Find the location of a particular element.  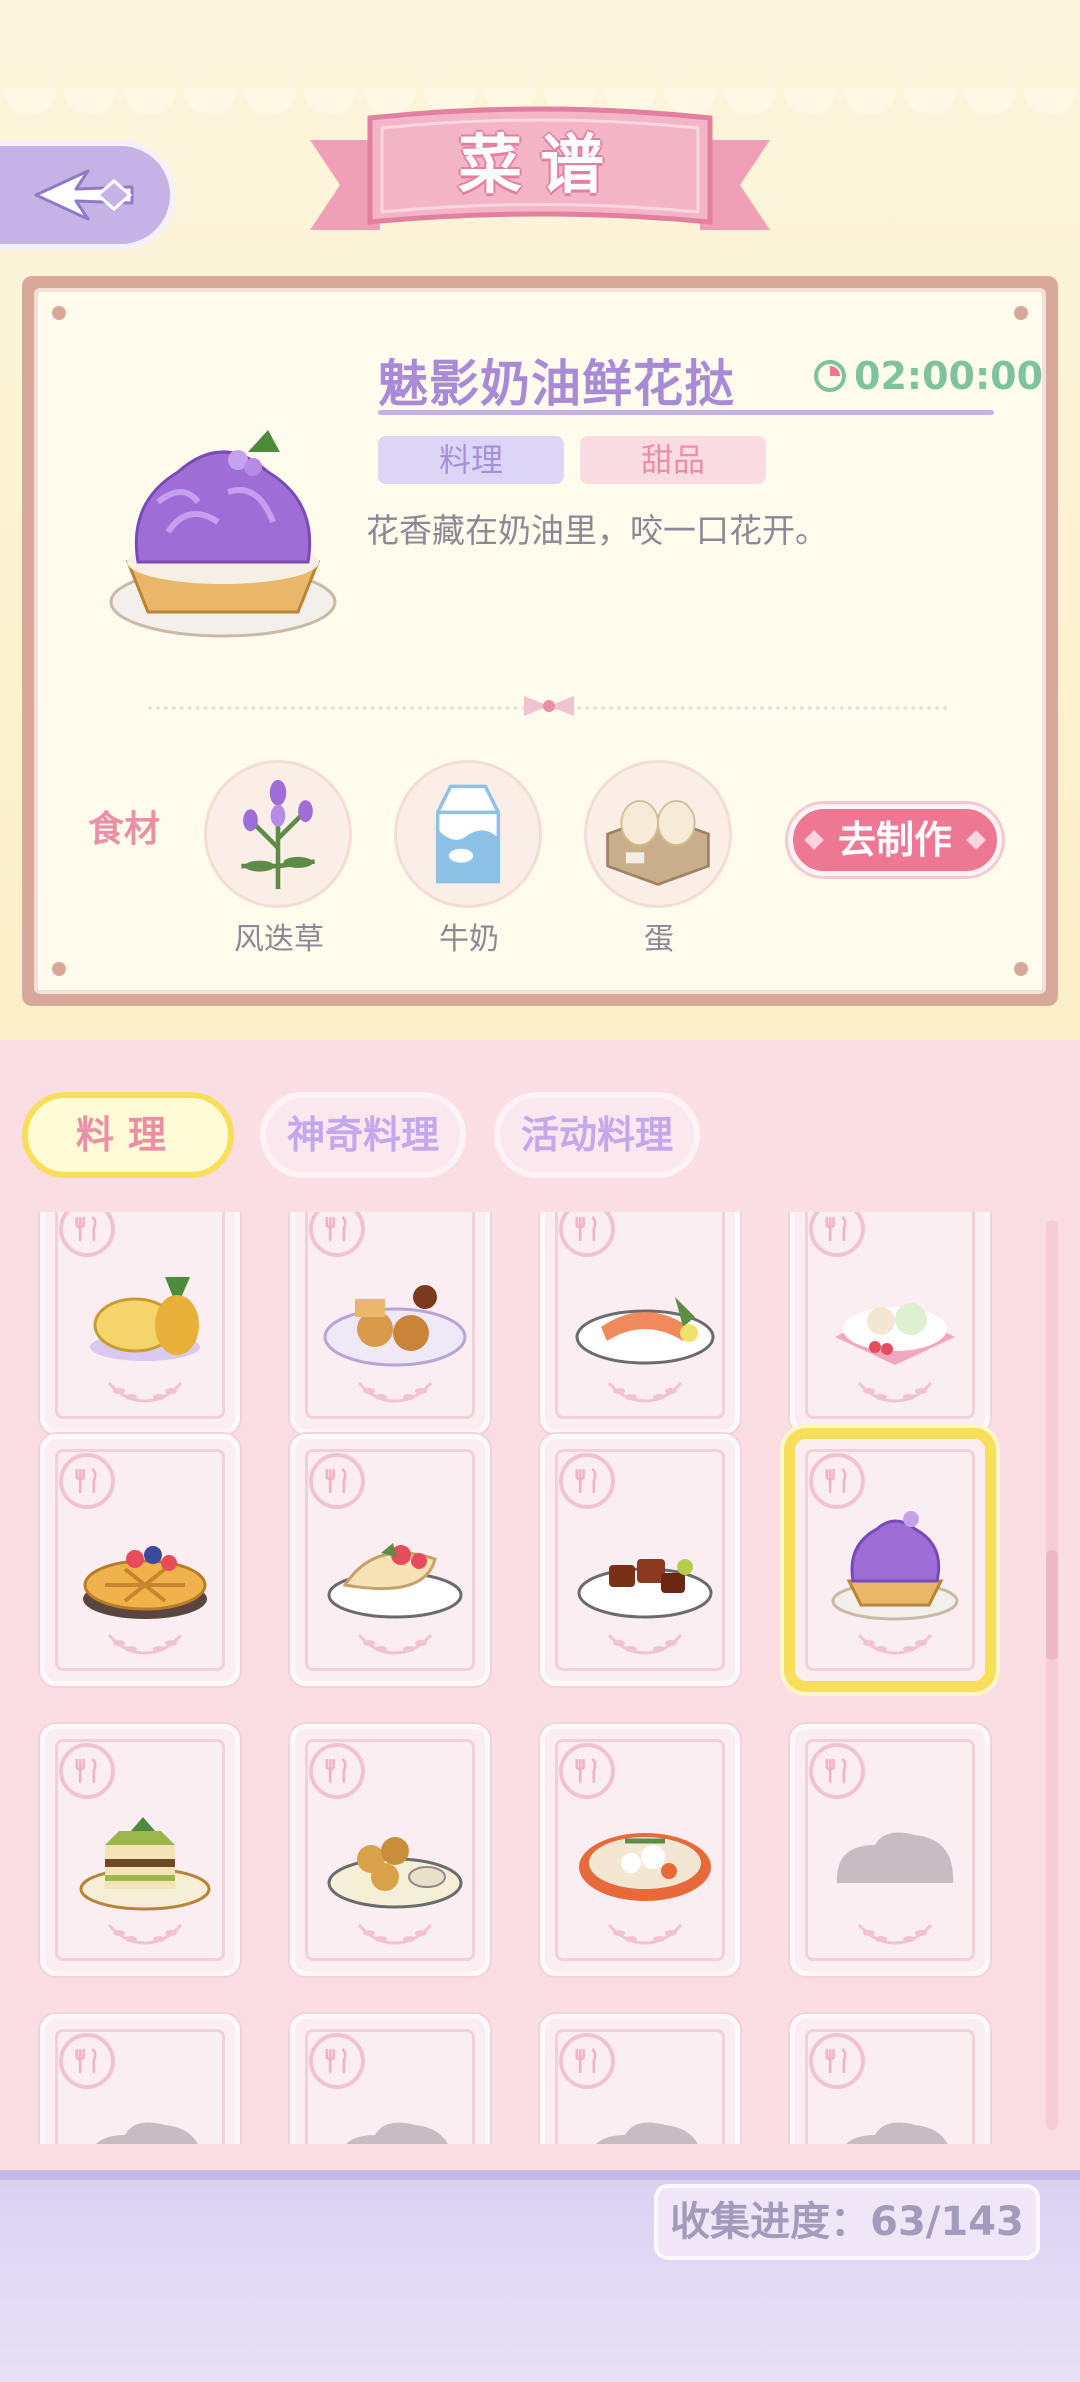

title-ribbon: 菜谱 is located at coordinates (540, 175).